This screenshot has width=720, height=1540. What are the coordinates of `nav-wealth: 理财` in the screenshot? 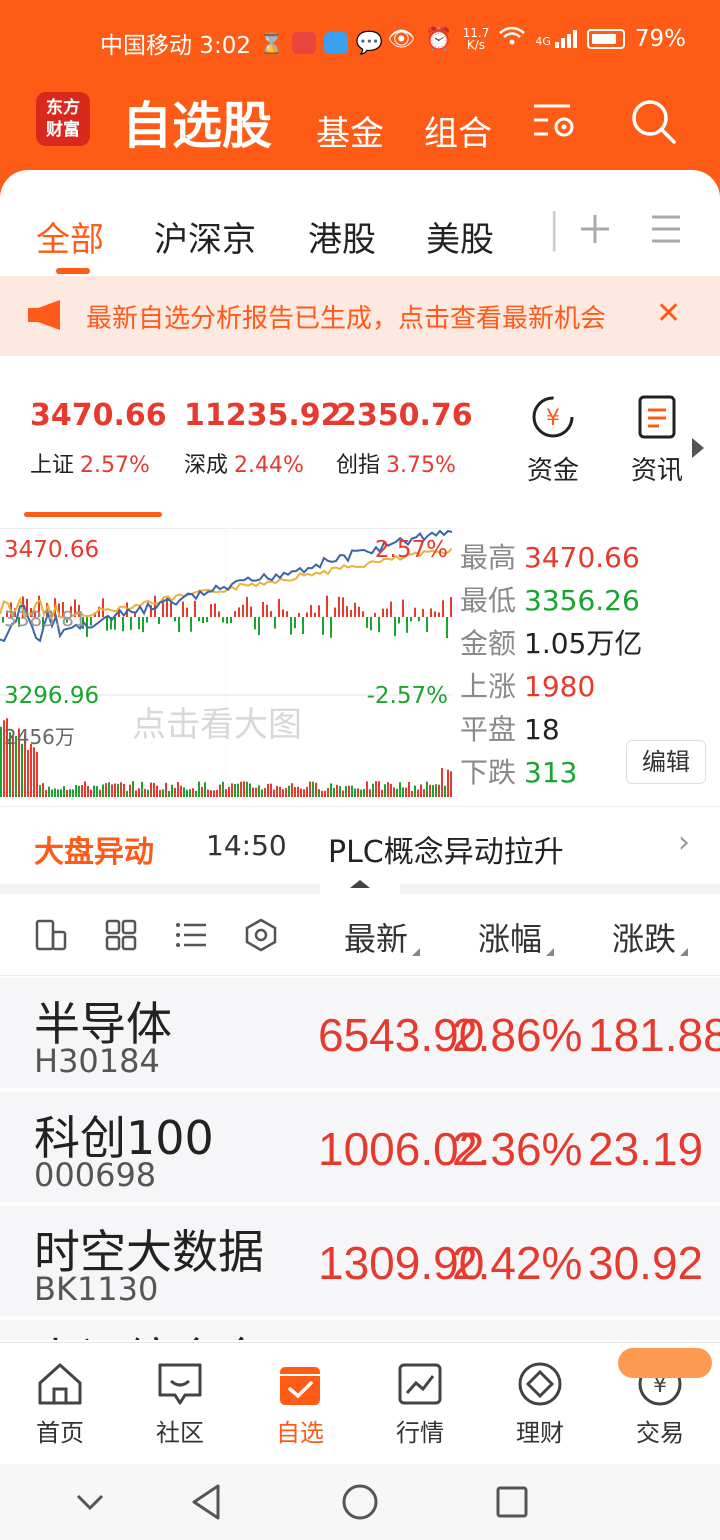 It's located at (540, 1404).